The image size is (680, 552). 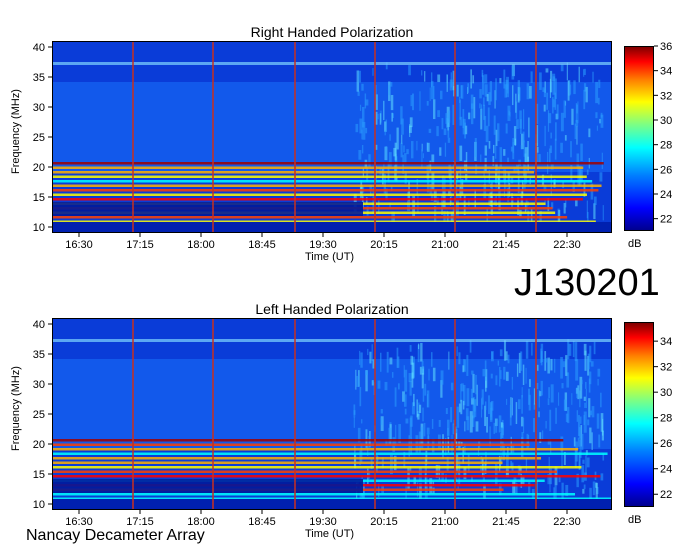 What do you see at coordinates (39, 385) in the screenshot?
I see `y-tick-label: 30` at bounding box center [39, 385].